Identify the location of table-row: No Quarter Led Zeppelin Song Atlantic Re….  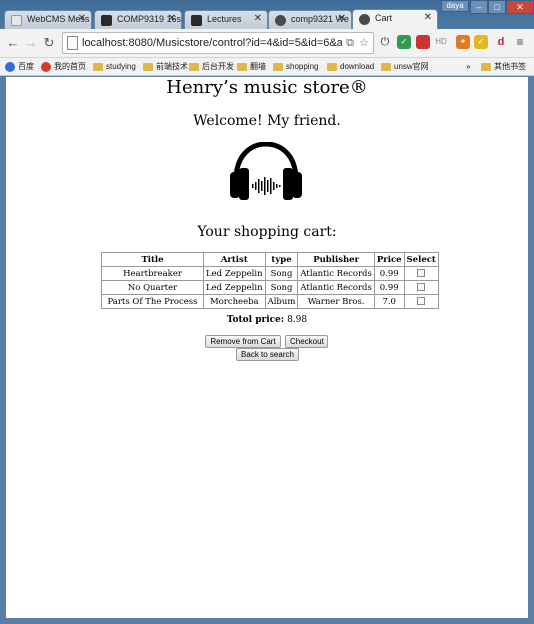
(270, 287).